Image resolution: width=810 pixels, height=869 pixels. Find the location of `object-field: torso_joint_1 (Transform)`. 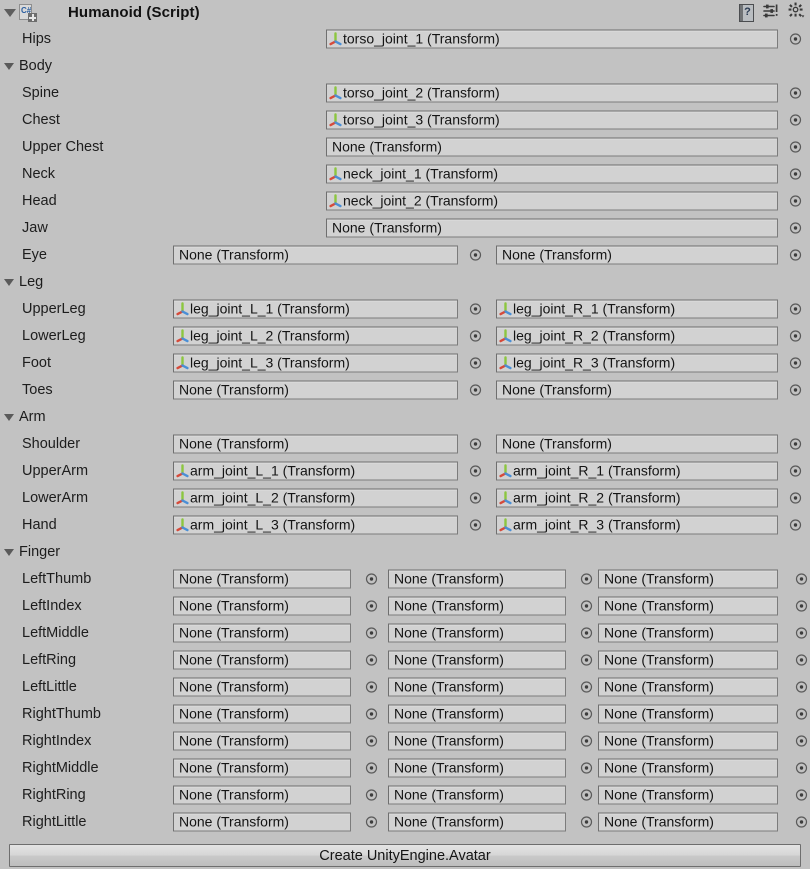

object-field: torso_joint_1 (Transform) is located at coordinates (552, 38).